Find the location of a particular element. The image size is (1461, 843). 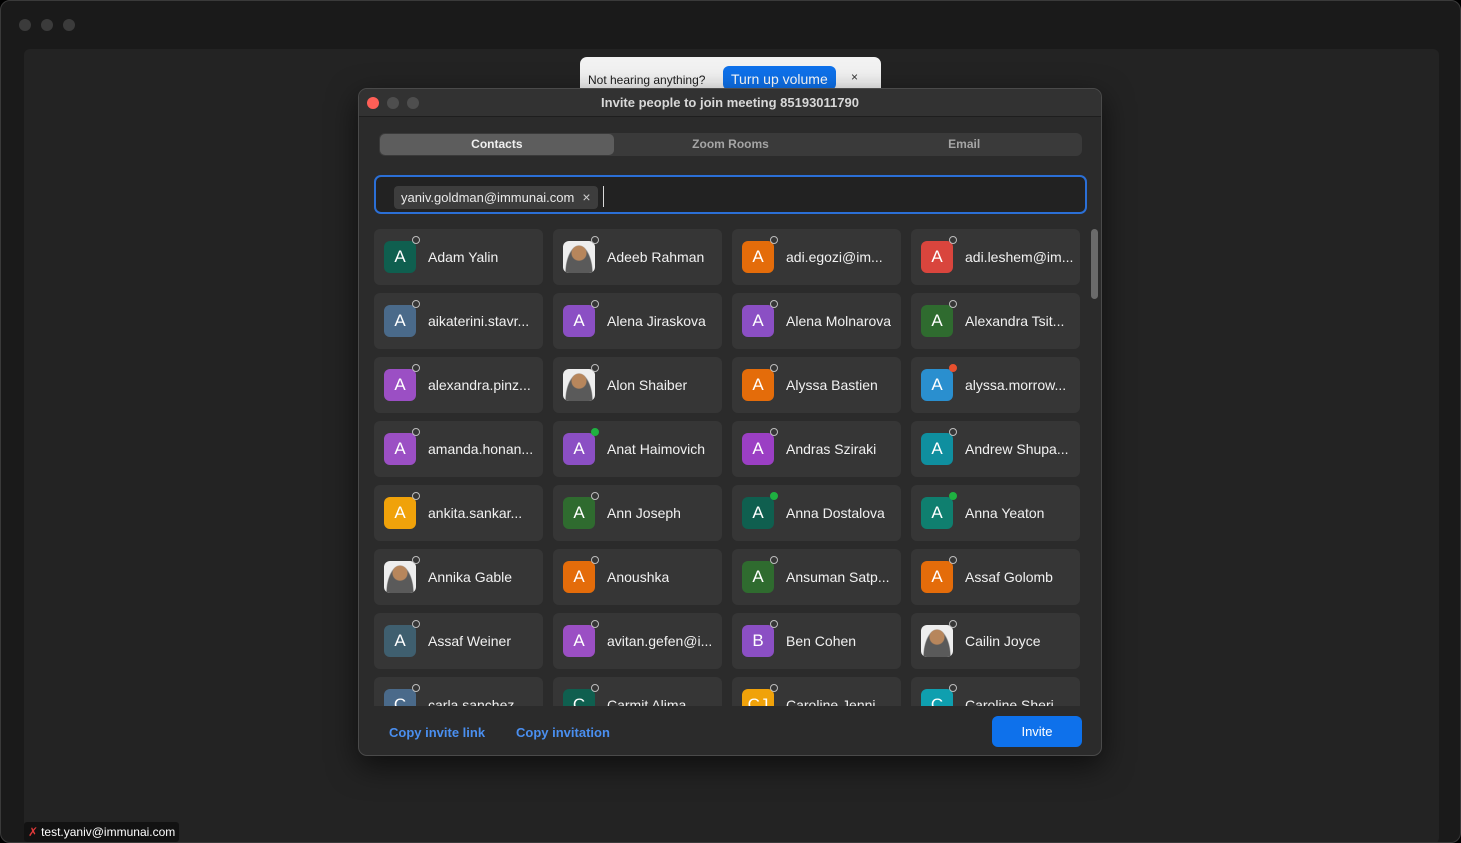

zoom-window-button is located at coordinates (69, 25).